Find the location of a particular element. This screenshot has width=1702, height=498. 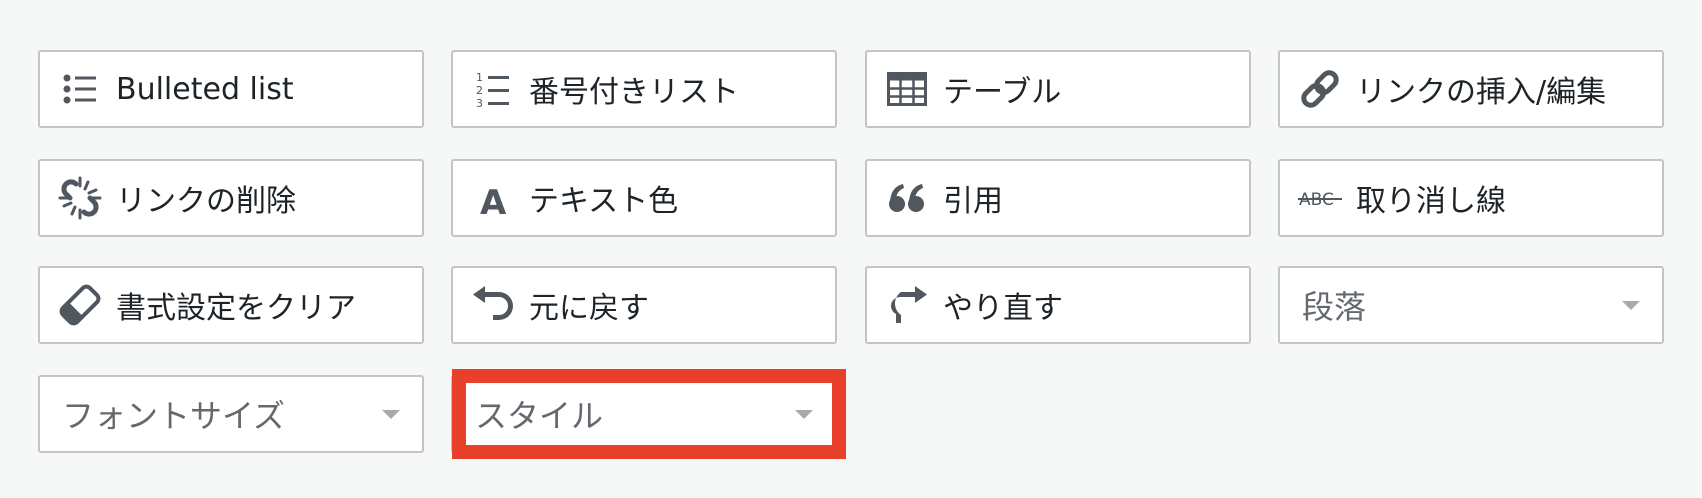

bulleted-list-button: Bulleted list is located at coordinates (231, 89).